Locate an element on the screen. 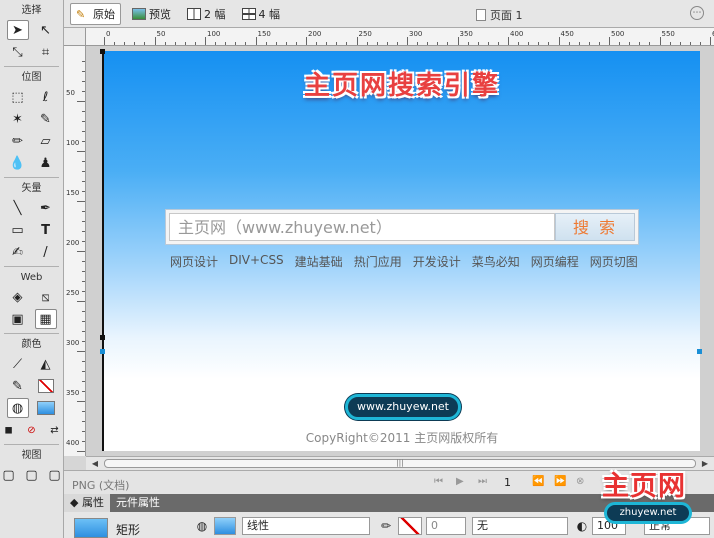  pen-tool-icon: ✒ is located at coordinates (46, 208).